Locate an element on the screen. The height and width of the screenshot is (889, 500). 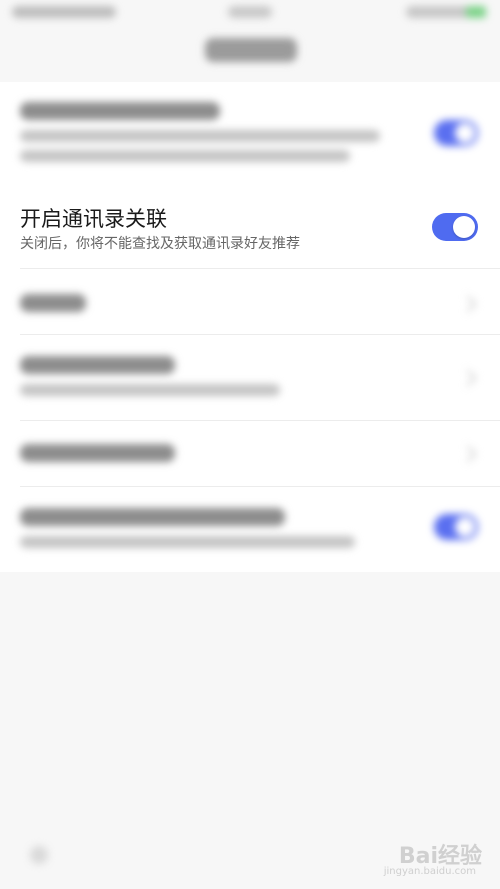
page-title is located at coordinates (251, 50).